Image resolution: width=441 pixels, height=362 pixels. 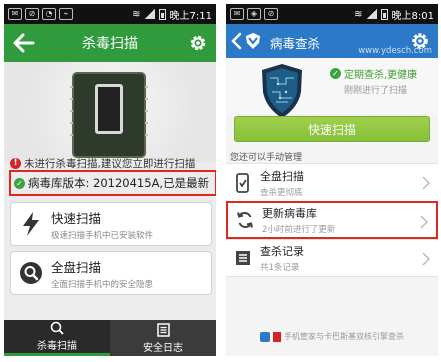 What do you see at coordinates (242, 182) in the screenshot?
I see `phone-scan-icon` at bounding box center [242, 182].